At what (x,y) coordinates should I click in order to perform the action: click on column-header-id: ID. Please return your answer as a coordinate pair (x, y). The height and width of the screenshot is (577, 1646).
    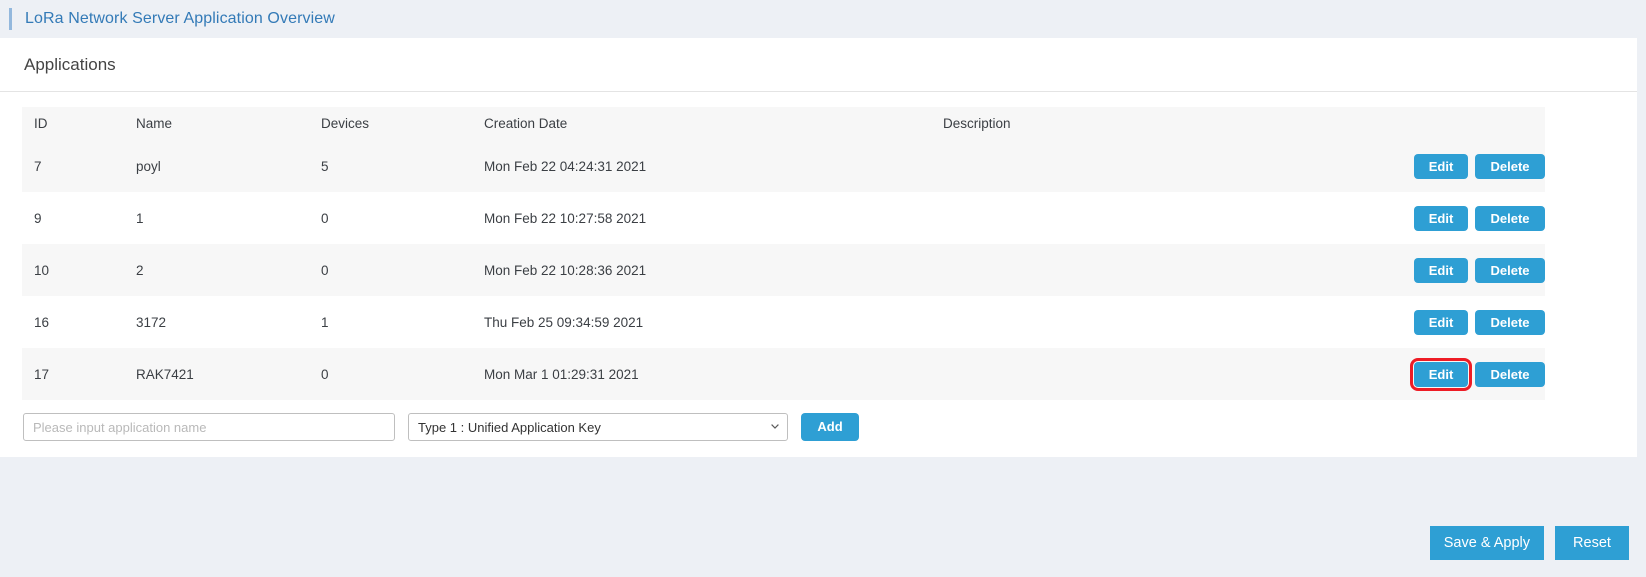
    Looking at the image, I should click on (73, 123).